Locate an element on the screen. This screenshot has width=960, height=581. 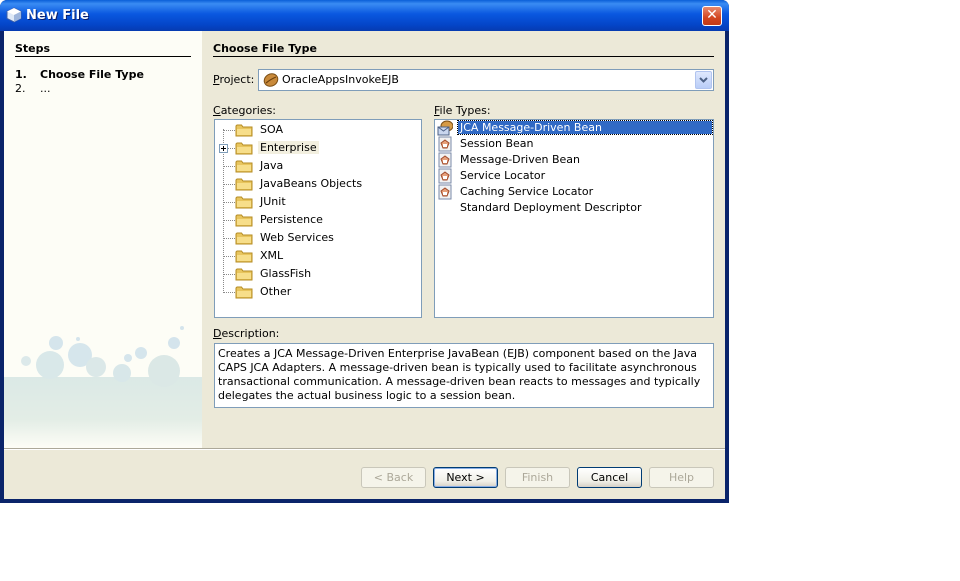
category-label: Enterprise is located at coordinates (288, 147).